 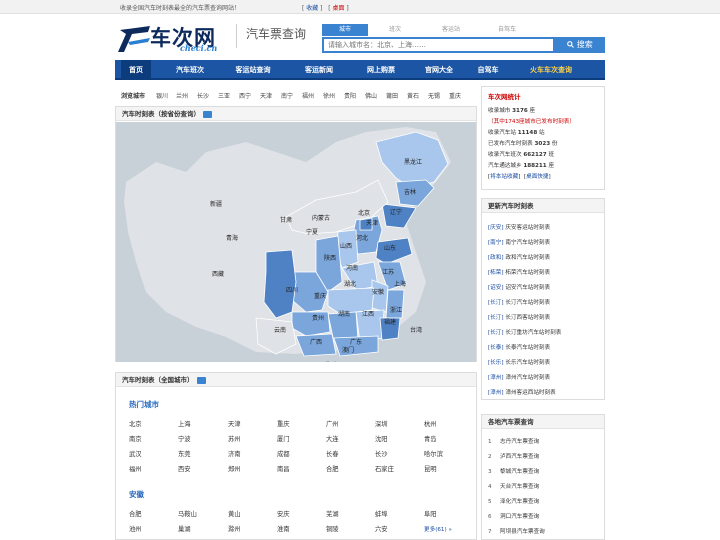 What do you see at coordinates (433, 453) in the screenshot?
I see `city-link: 哈尔滨` at bounding box center [433, 453].